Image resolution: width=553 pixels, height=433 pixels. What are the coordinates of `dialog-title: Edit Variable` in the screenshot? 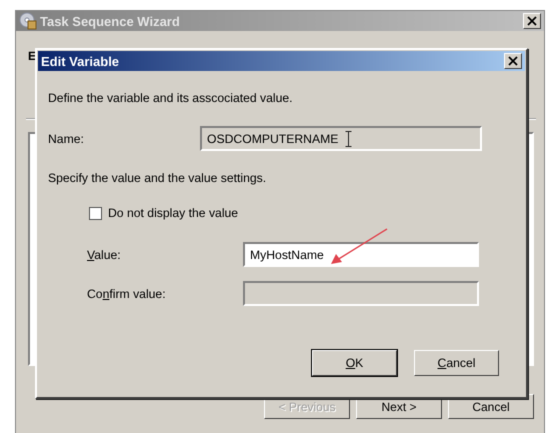 It's located at (80, 61).